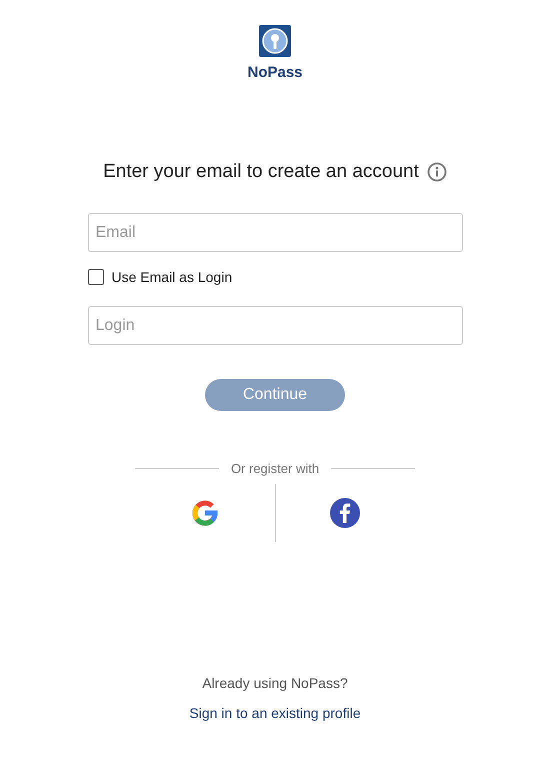  Describe the element at coordinates (96, 277) in the screenshot. I see `checkbox` at that location.